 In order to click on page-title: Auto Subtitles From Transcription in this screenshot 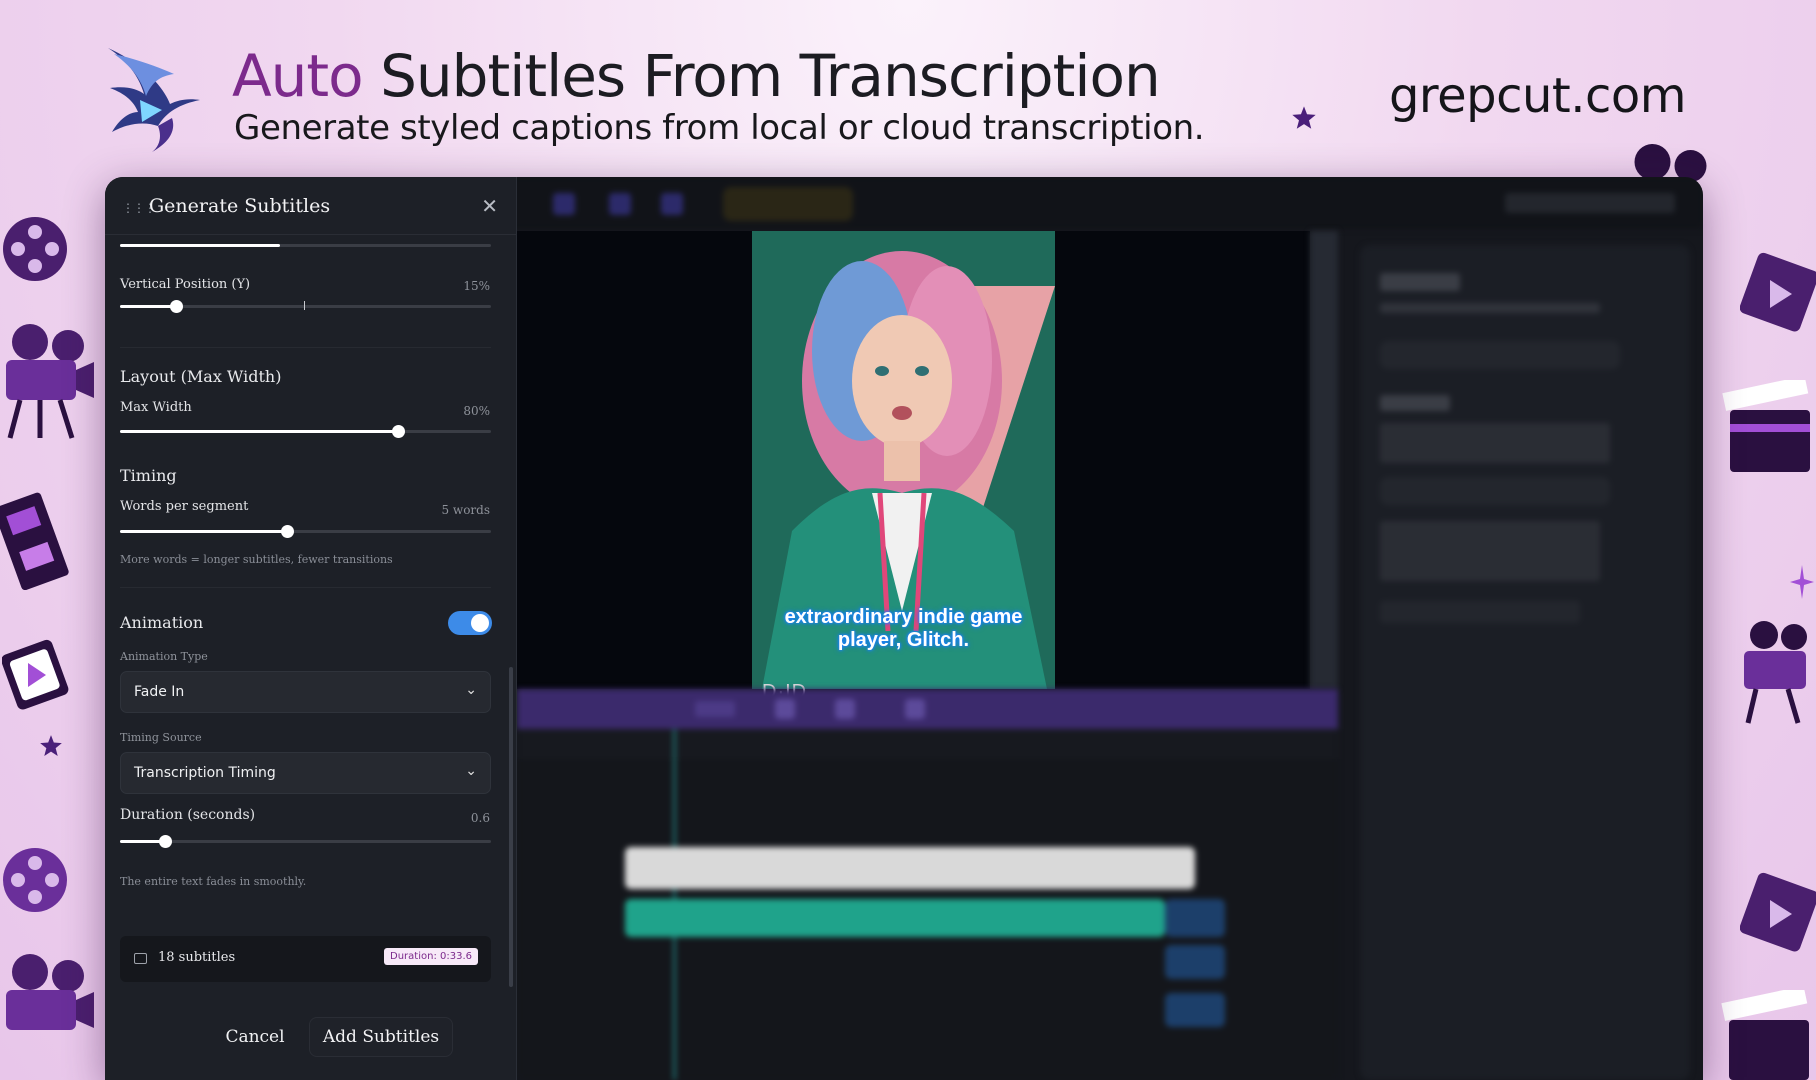, I will do `click(696, 76)`.